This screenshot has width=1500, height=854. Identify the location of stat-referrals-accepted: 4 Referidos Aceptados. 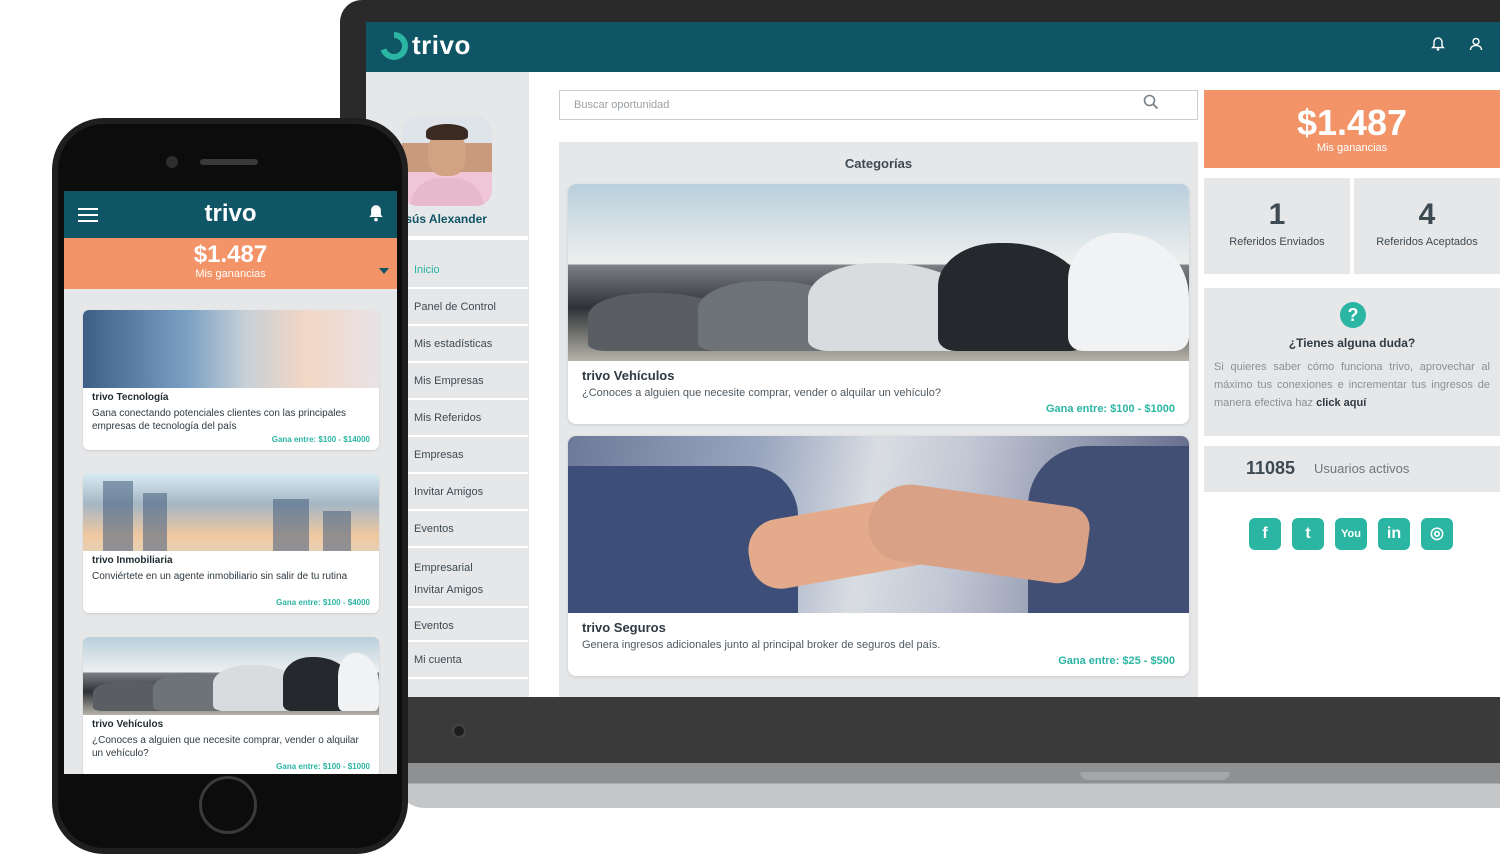
(1427, 226).